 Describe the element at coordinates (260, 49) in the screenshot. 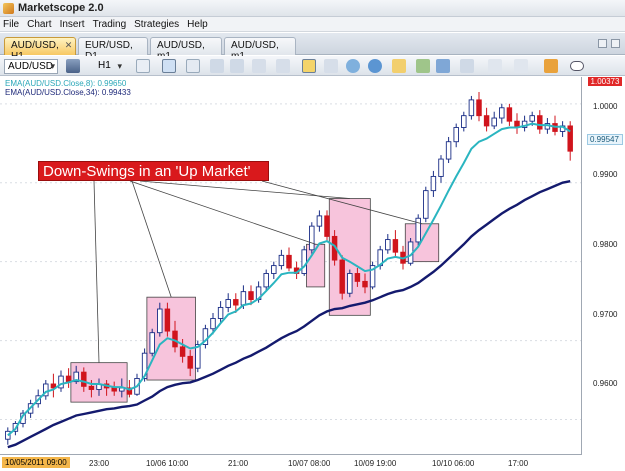

I see `tab-audusd-m1-2: AUD/USD, m1` at that location.